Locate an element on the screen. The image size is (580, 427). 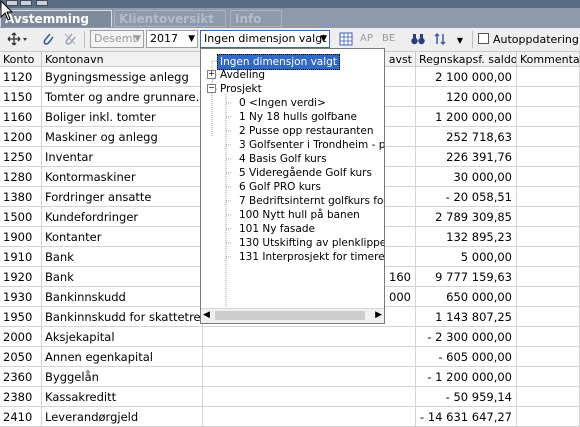
tree-node-project: 101 Ny fasade is located at coordinates (277, 229).